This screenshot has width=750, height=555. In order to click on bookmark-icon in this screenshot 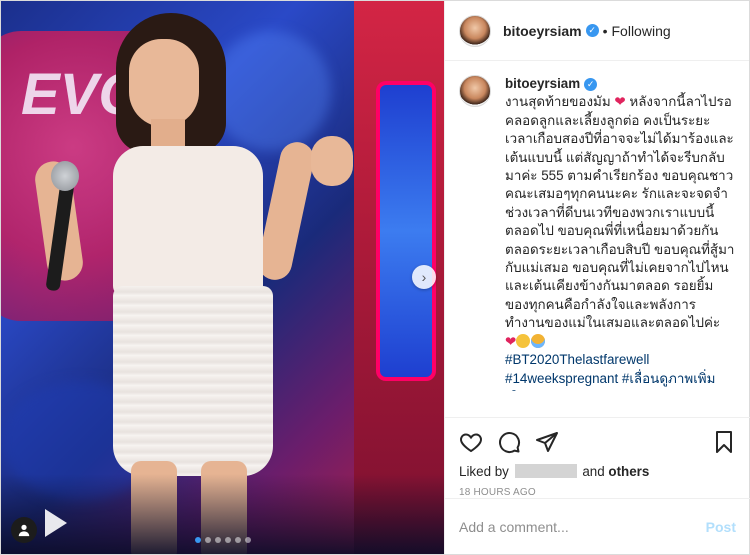, I will do `click(724, 442)`.